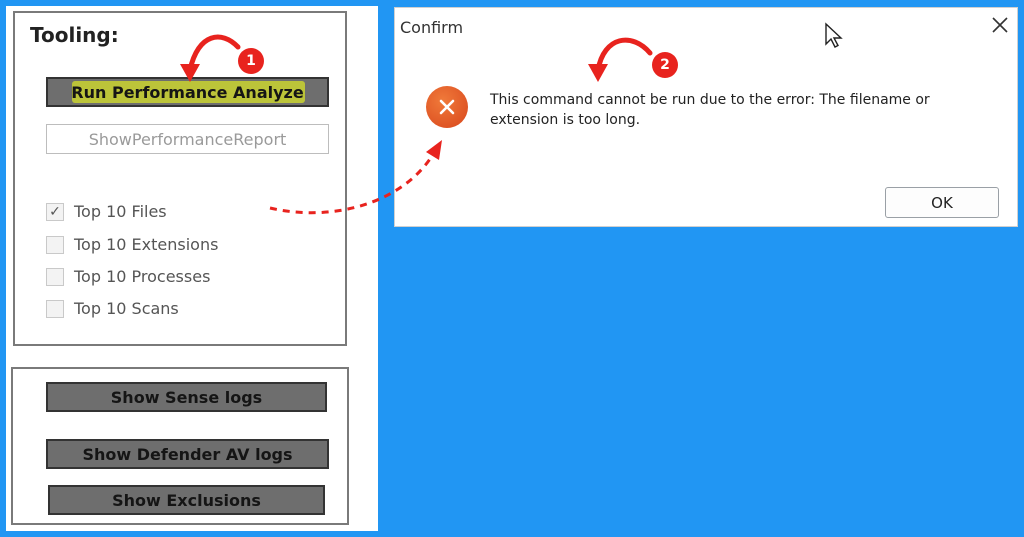  I want to click on checkbox-top-10-scans: Top 10 Scans, so click(112, 308).